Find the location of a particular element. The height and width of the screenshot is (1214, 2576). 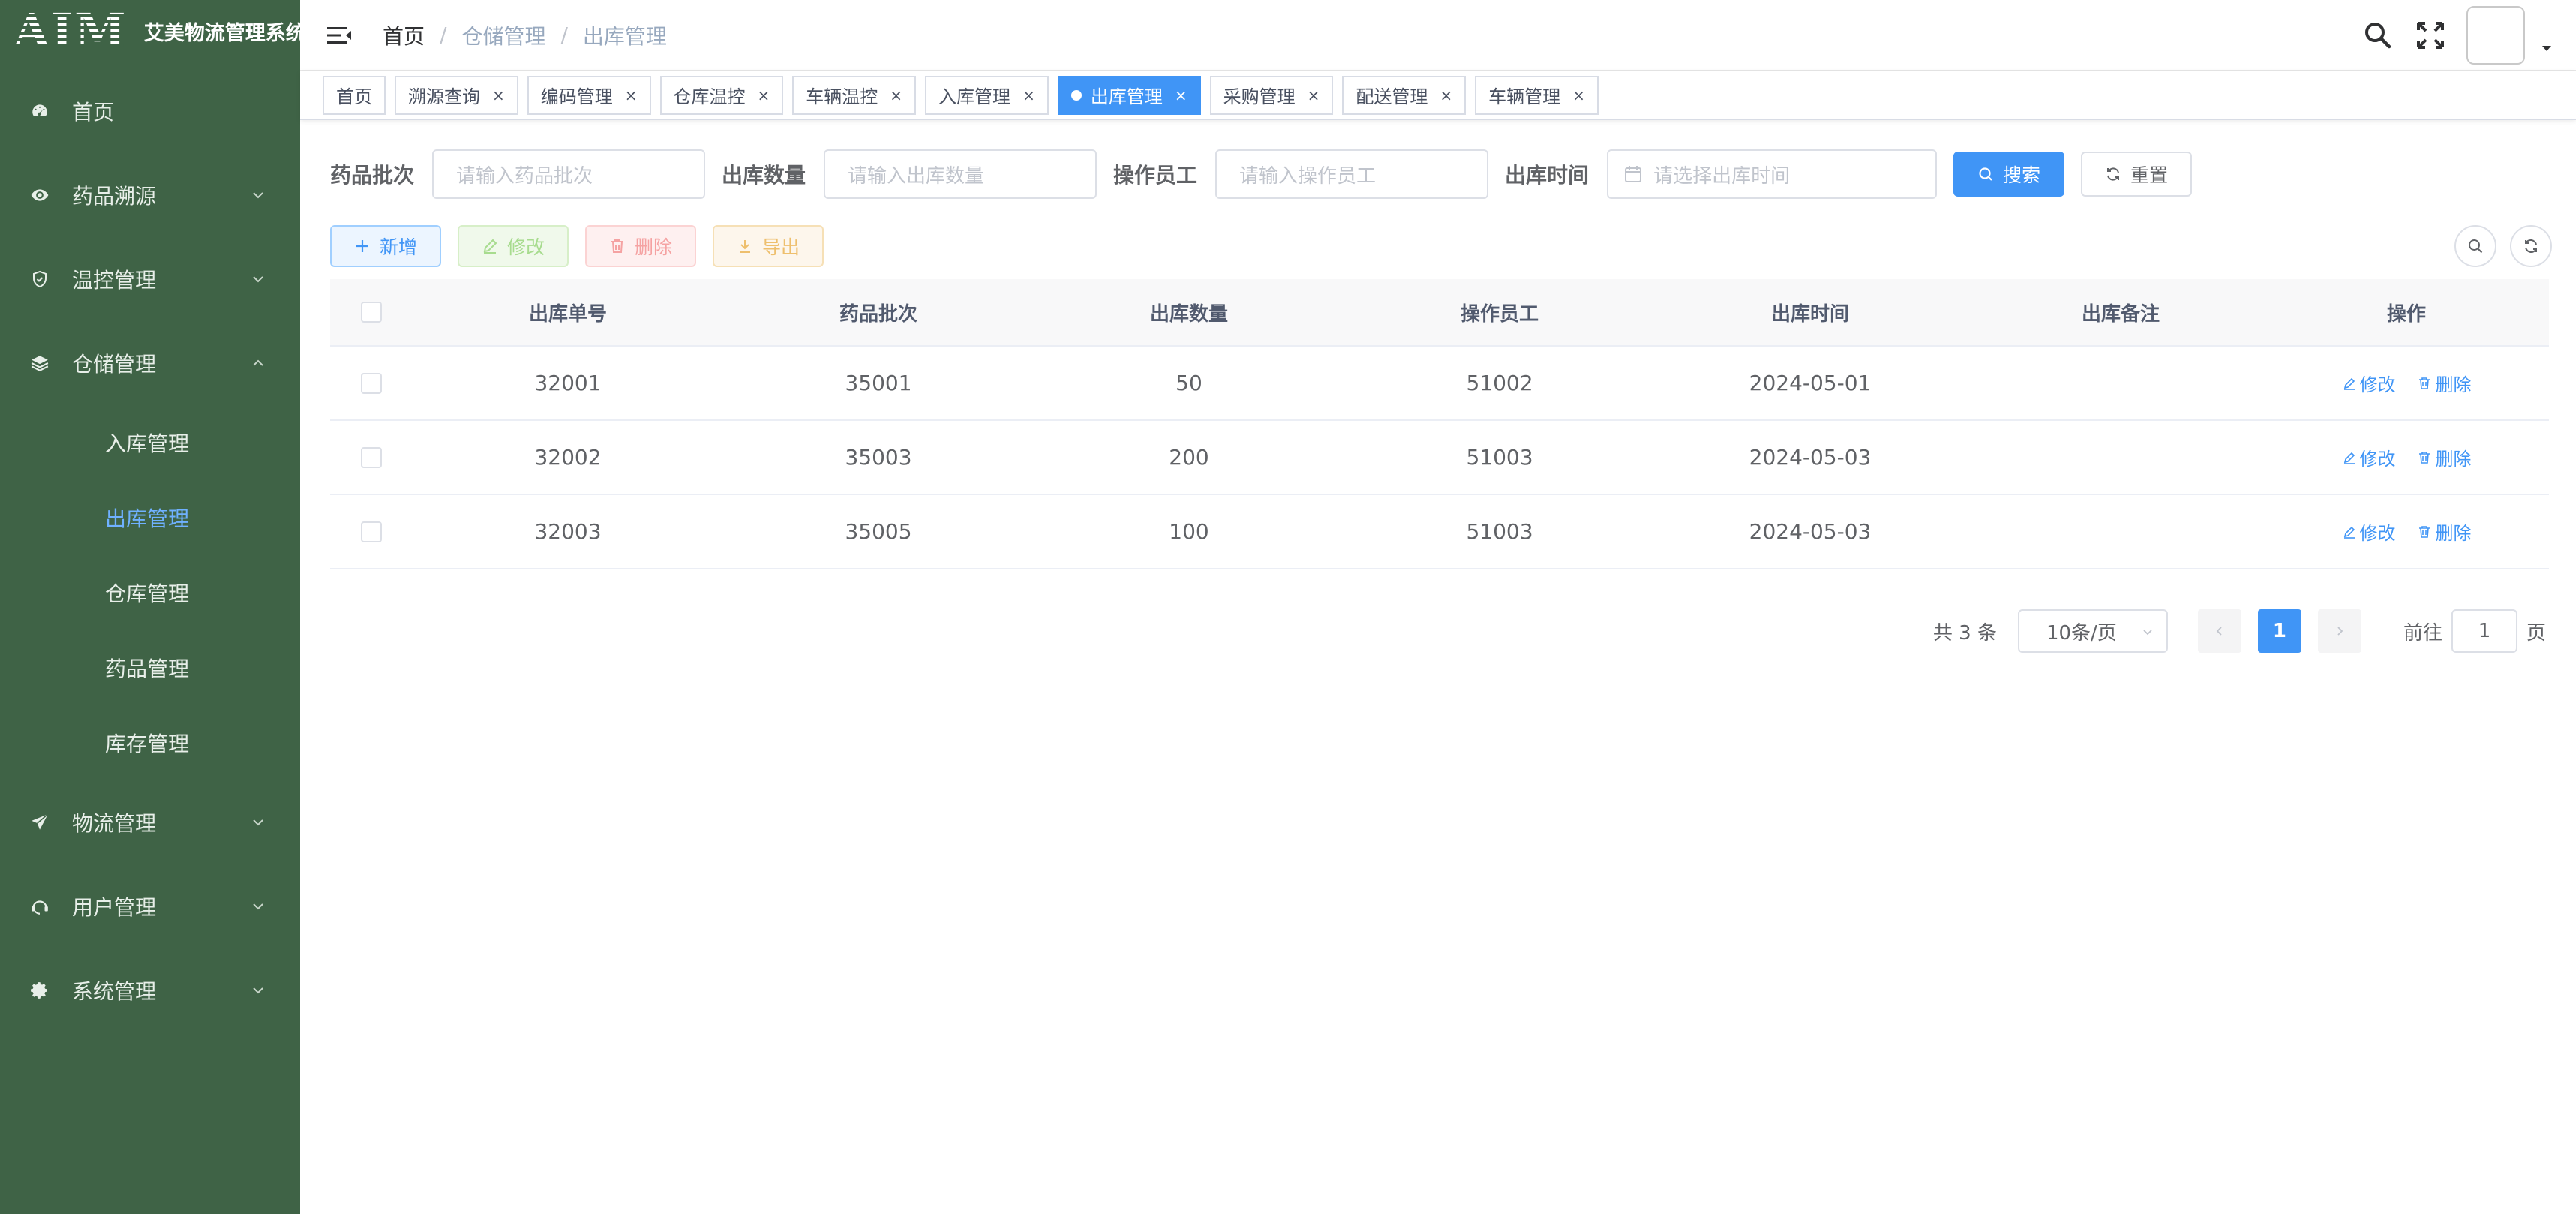

sidebar-item-temp: 温控管理 is located at coordinates (150, 279).